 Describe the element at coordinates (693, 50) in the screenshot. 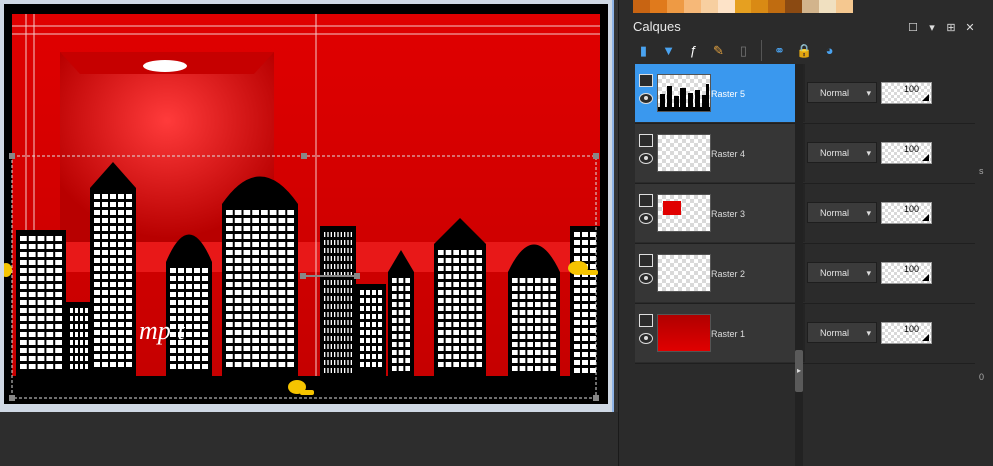

I see `fx-effects-icon: ƒ` at that location.